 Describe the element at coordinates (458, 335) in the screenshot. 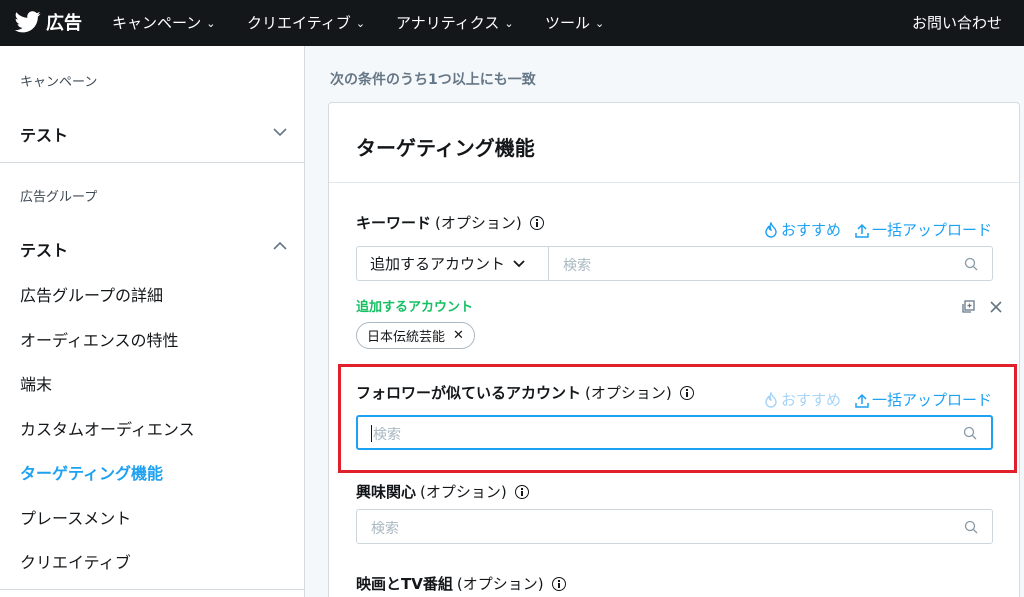

I see `remove-tag-icon: ✕` at that location.